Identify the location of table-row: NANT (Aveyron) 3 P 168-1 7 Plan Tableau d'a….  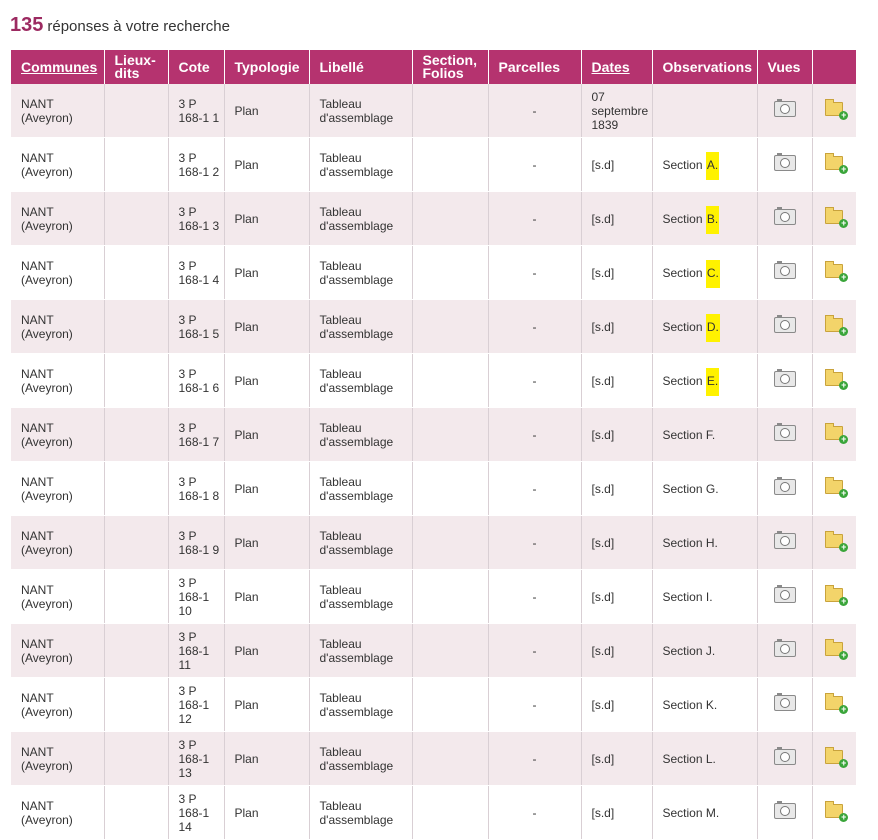
(433, 434).